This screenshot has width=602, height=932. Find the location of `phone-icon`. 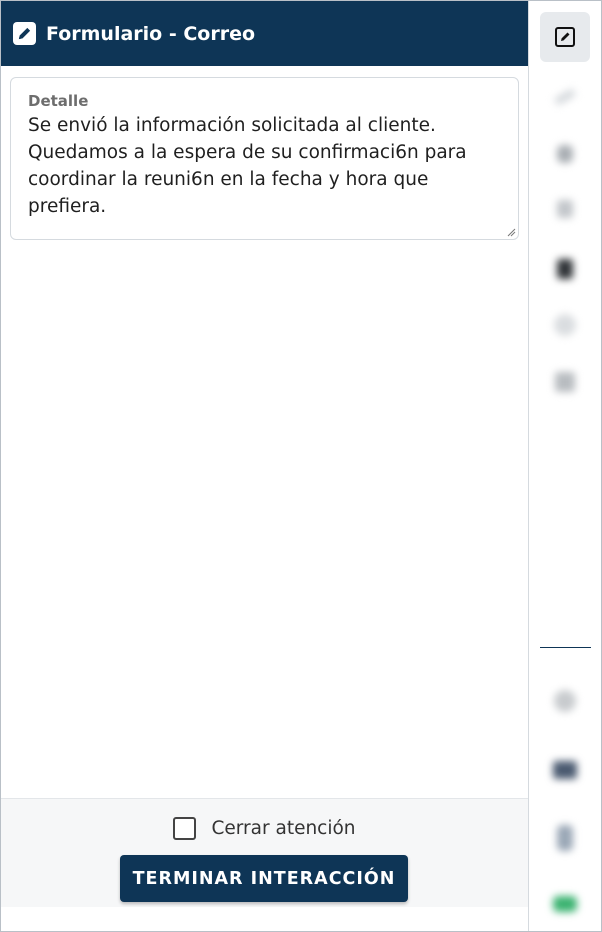

phone-icon is located at coordinates (565, 838).